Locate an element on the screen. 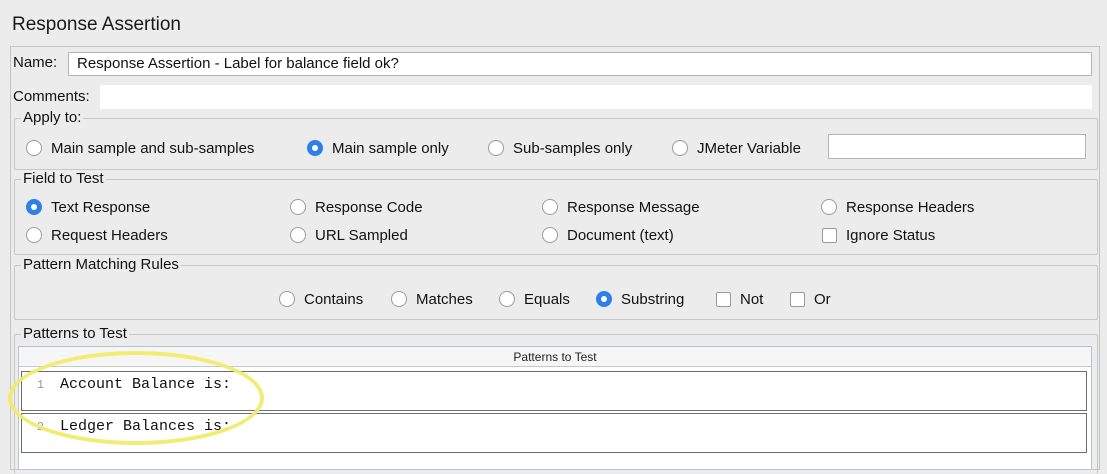 This screenshot has height=474, width=1107. comments-label: Comments: is located at coordinates (51, 96).